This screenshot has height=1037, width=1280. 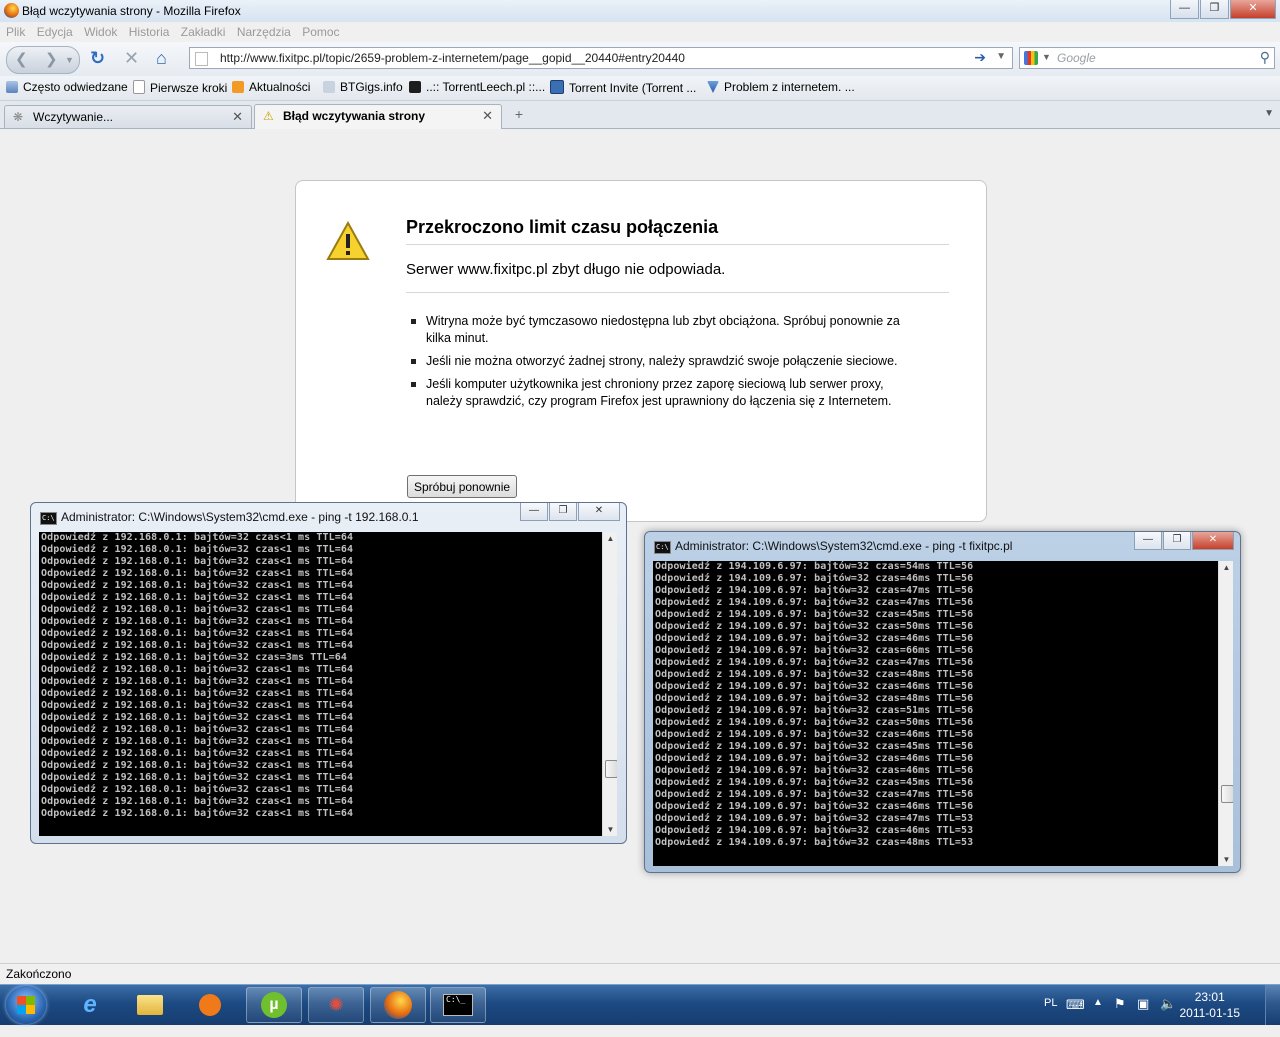 What do you see at coordinates (21, 59) in the screenshot?
I see `back-button: ❮` at bounding box center [21, 59].